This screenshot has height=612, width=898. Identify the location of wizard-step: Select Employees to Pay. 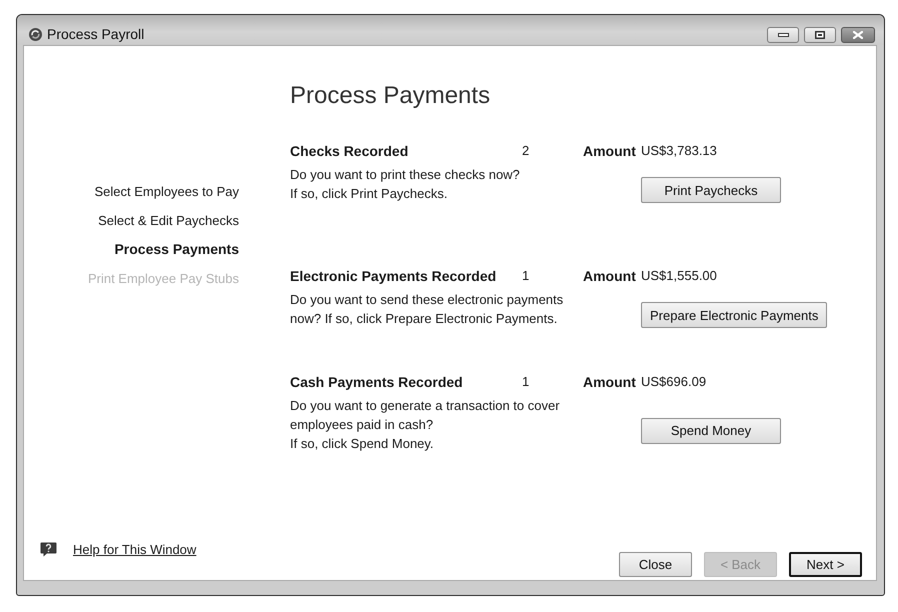
(166, 191).